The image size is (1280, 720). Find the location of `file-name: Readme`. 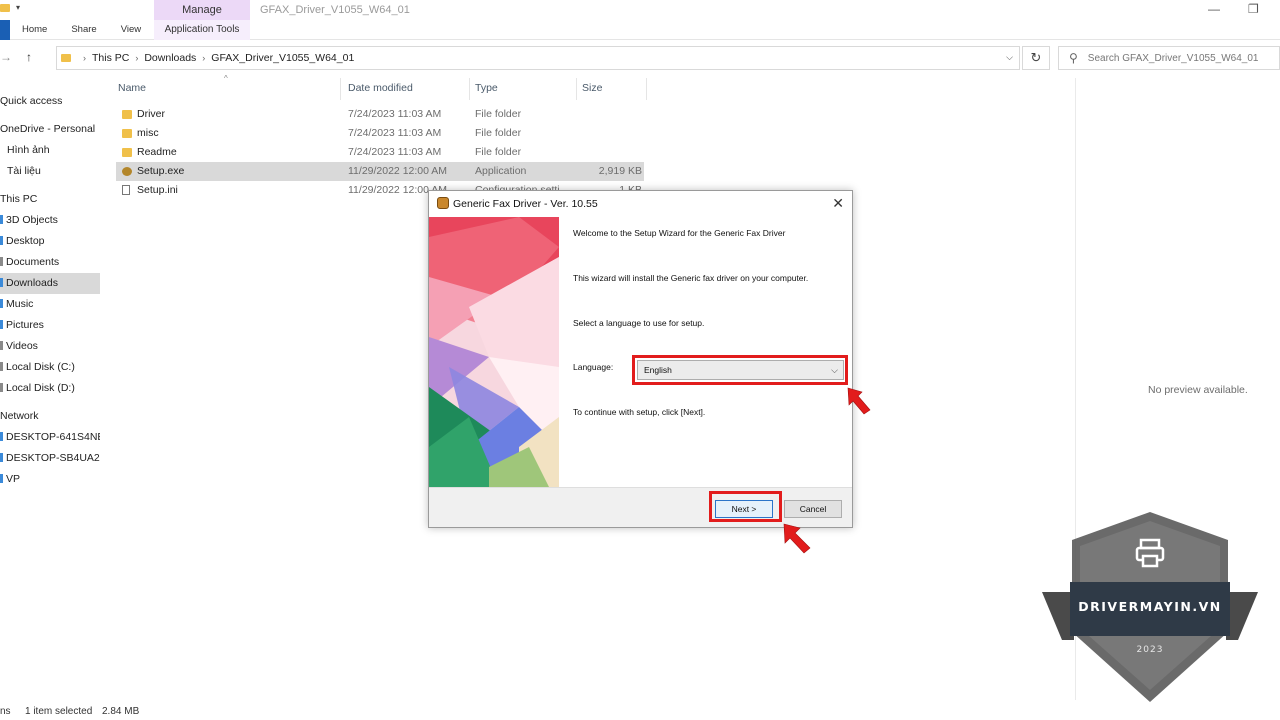

file-name: Readme is located at coordinates (157, 152).